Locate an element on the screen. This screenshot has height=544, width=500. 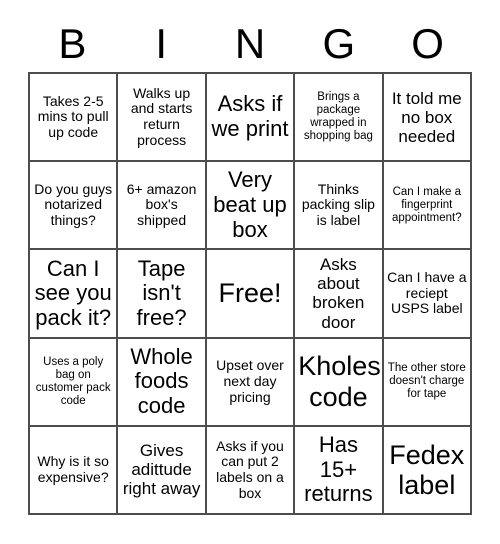
bingo-cell-text: 6+ amazon box's shipped is located at coordinates (161, 204).